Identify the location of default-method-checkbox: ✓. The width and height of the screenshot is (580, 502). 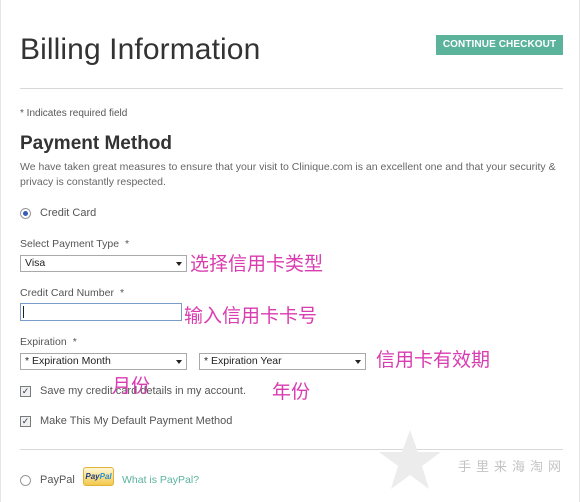
(25, 421).